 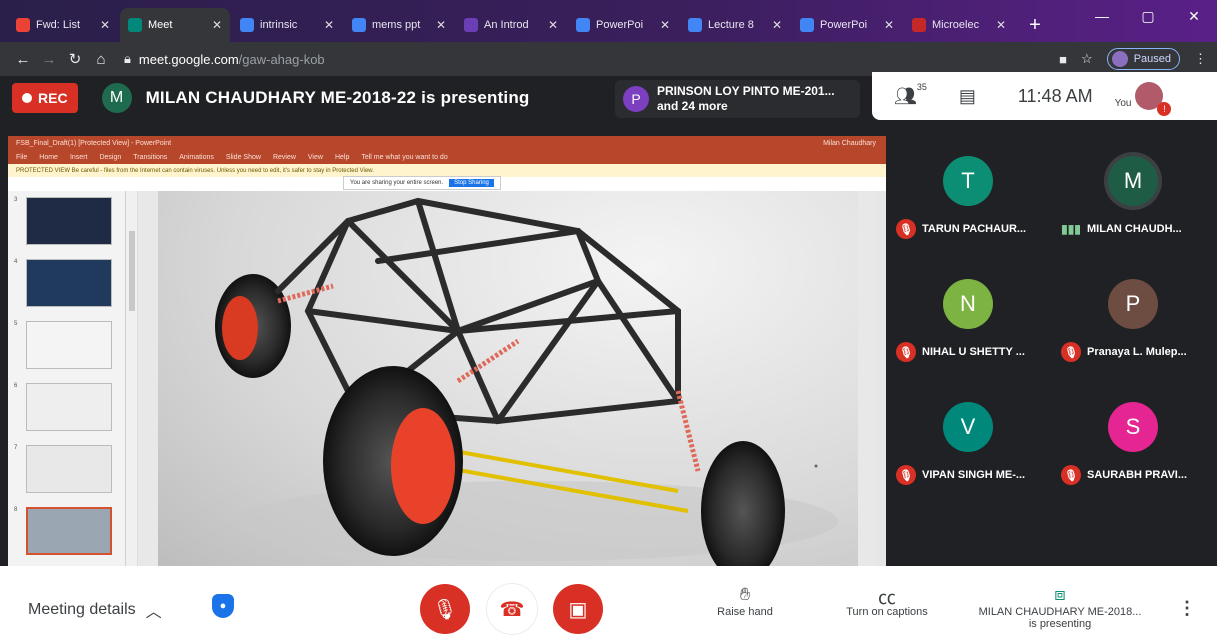 What do you see at coordinates (1153, 99) in the screenshot?
I see `self-avatar: !` at bounding box center [1153, 99].